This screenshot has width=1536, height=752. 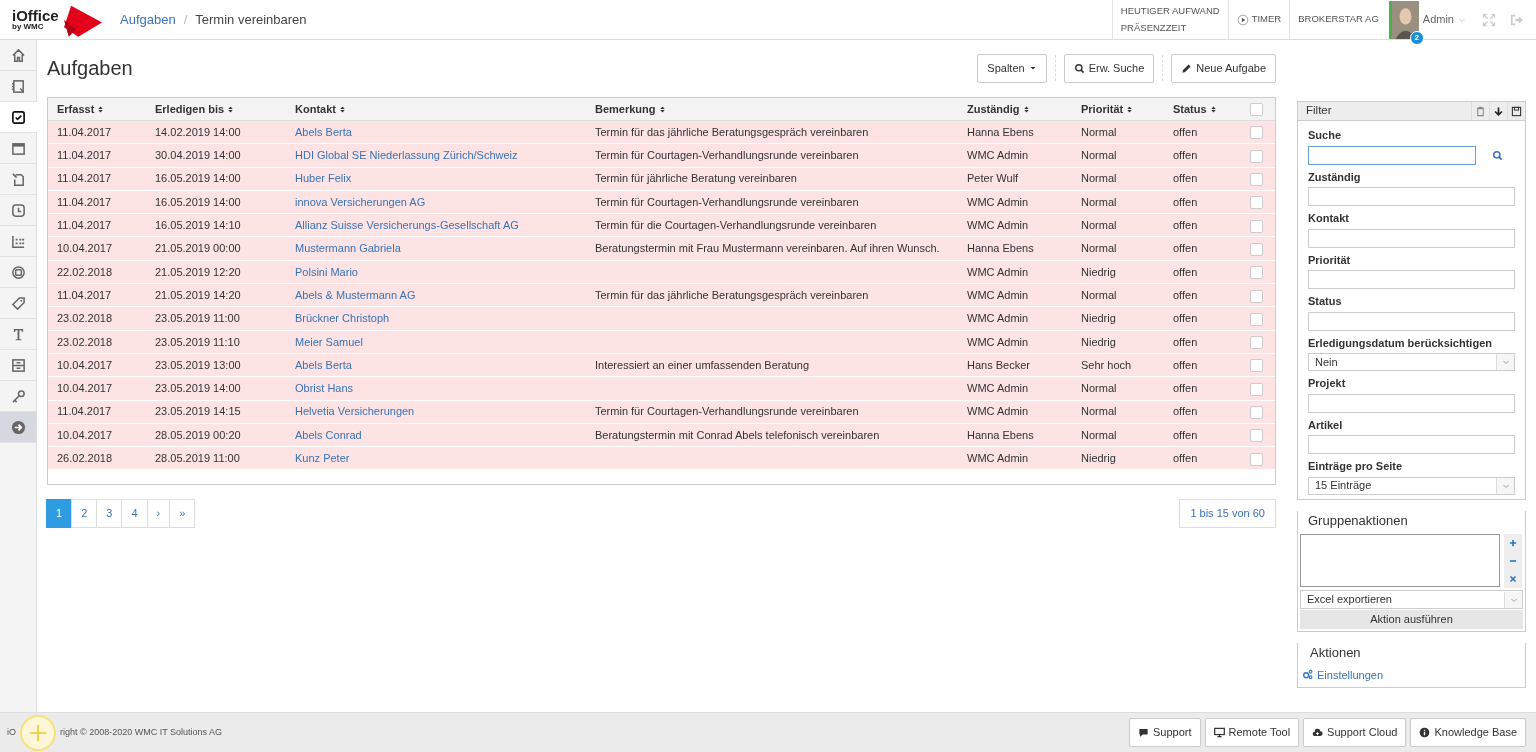 What do you see at coordinates (1392, 155) in the screenshot?
I see `search-field` at bounding box center [1392, 155].